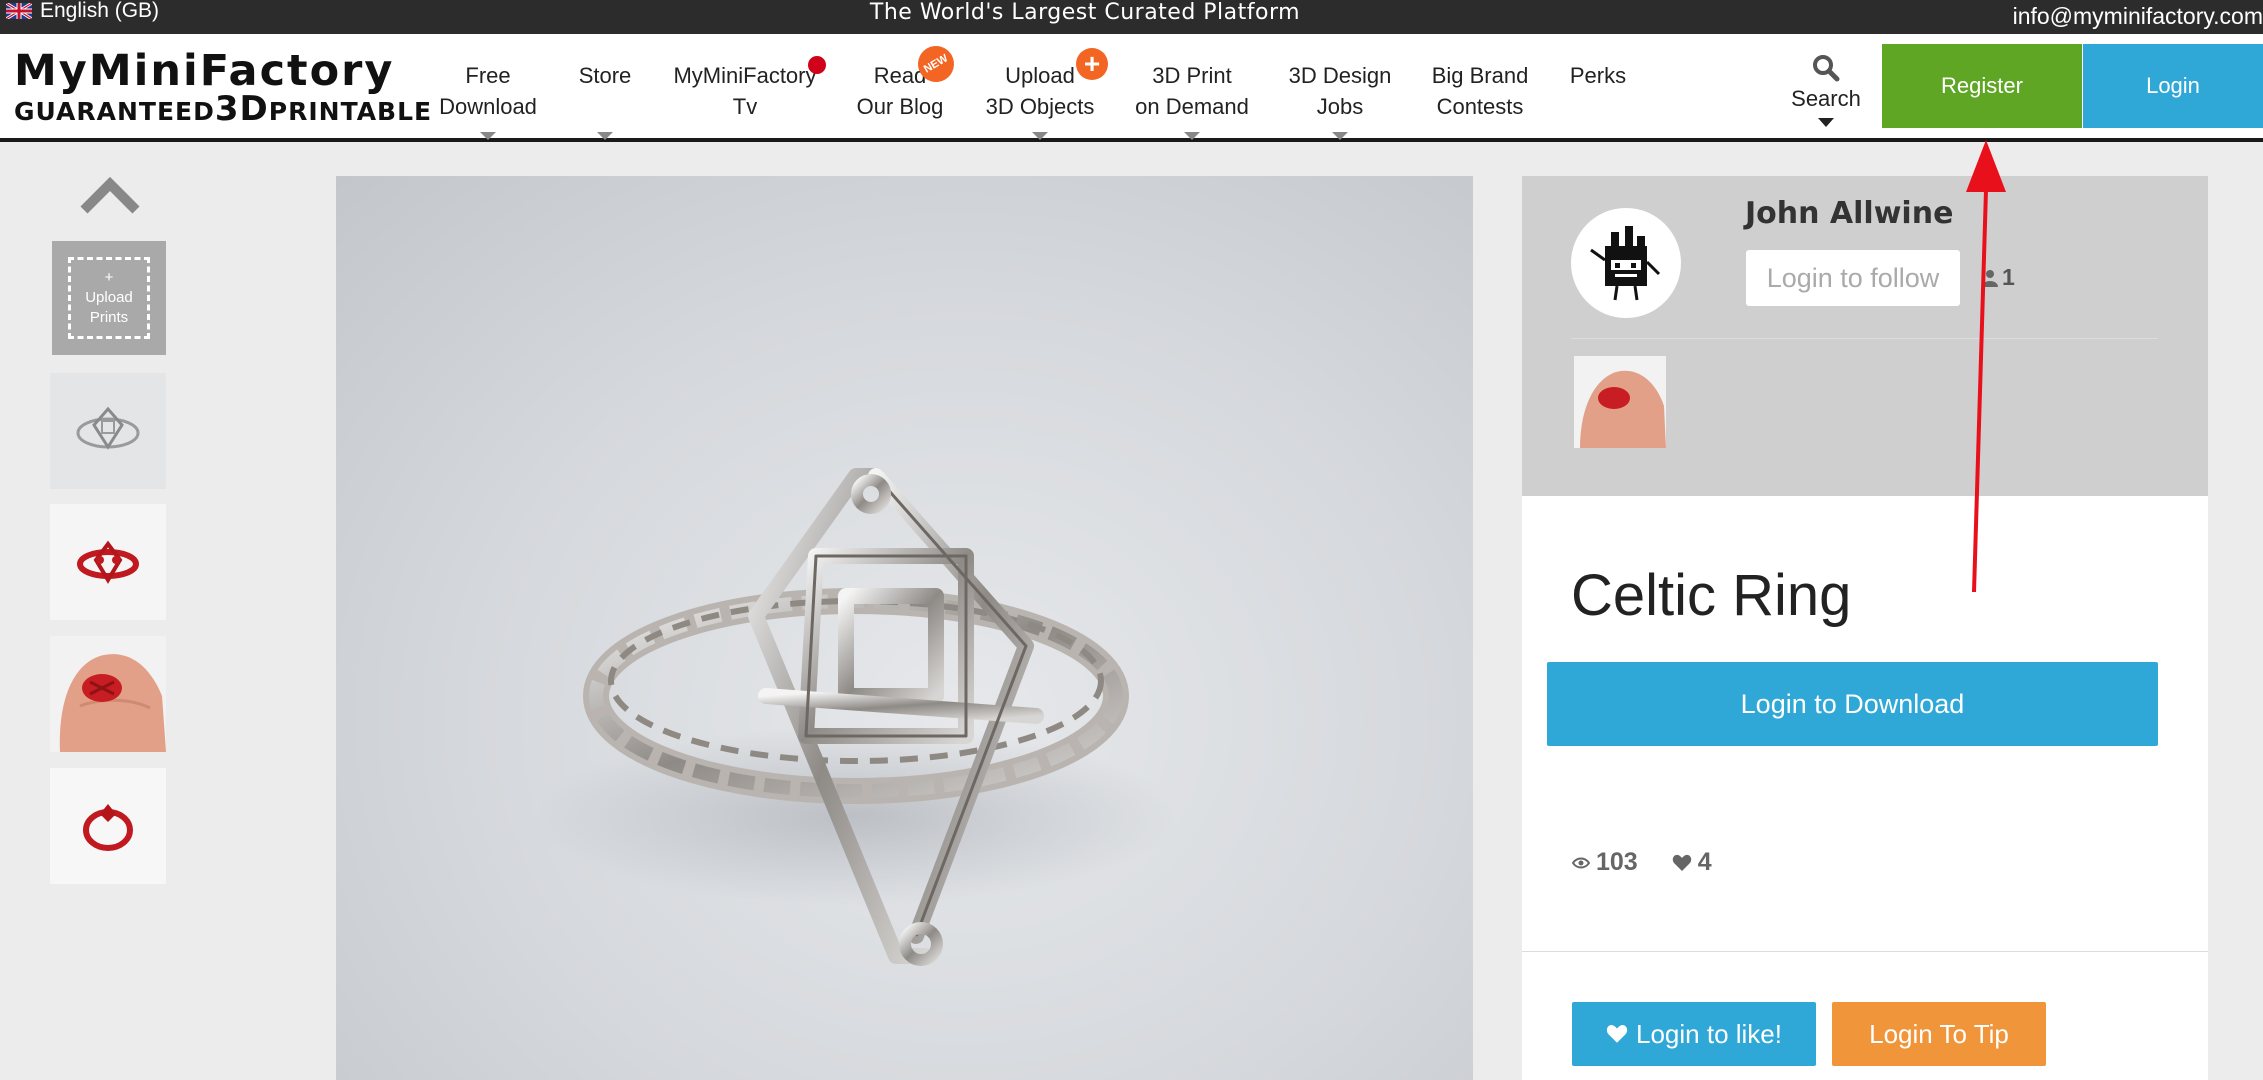 Image resolution: width=2263 pixels, height=1080 pixels. Describe the element at coordinates (1598, 75) in the screenshot. I see `nav-perks: Perks` at that location.